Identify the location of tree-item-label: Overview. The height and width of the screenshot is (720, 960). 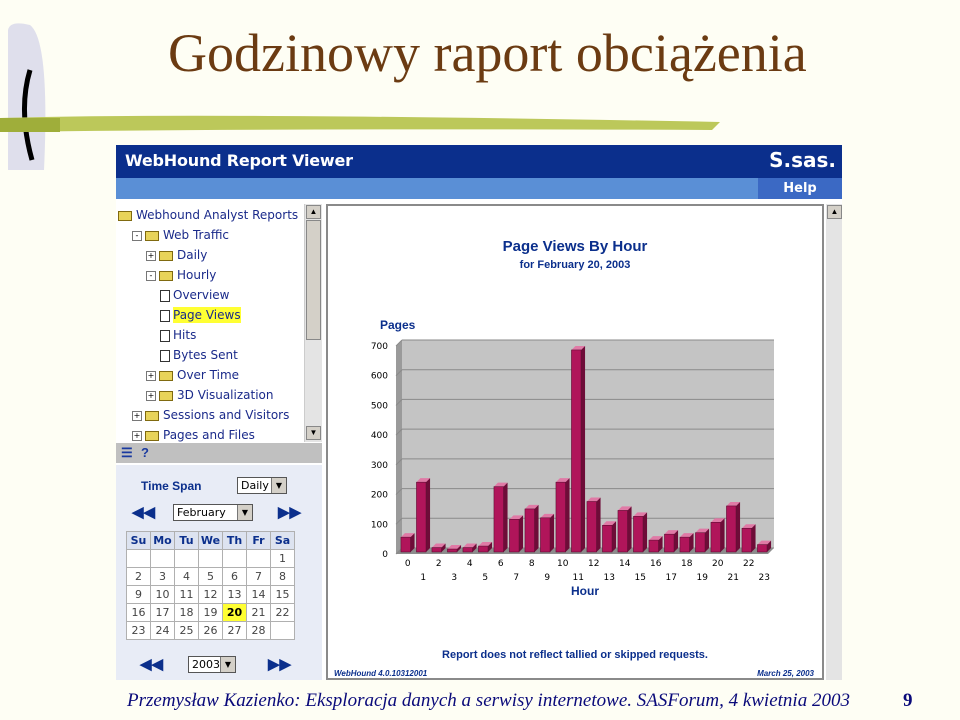
(201, 295).